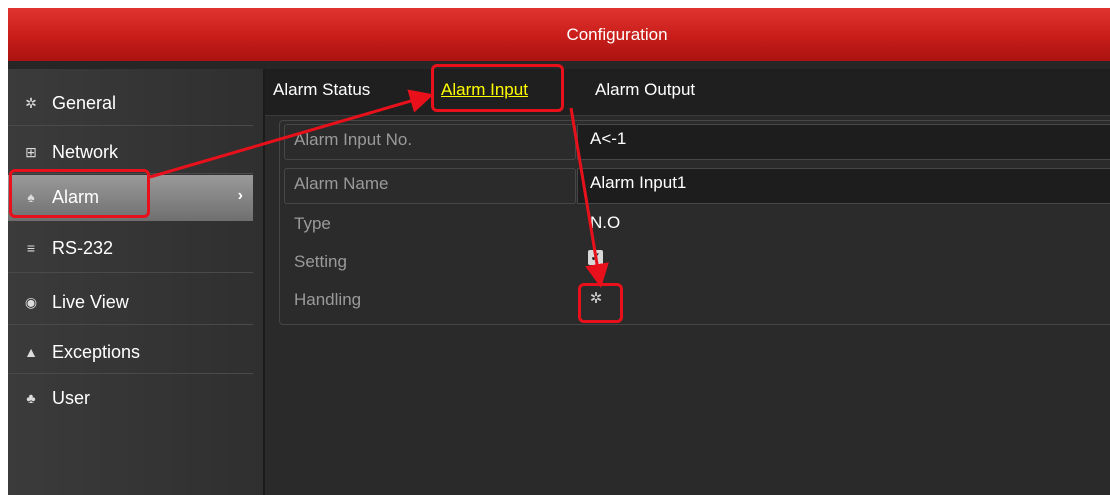 The height and width of the screenshot is (495, 1110). I want to click on alarm-input-no-field, so click(843, 142).